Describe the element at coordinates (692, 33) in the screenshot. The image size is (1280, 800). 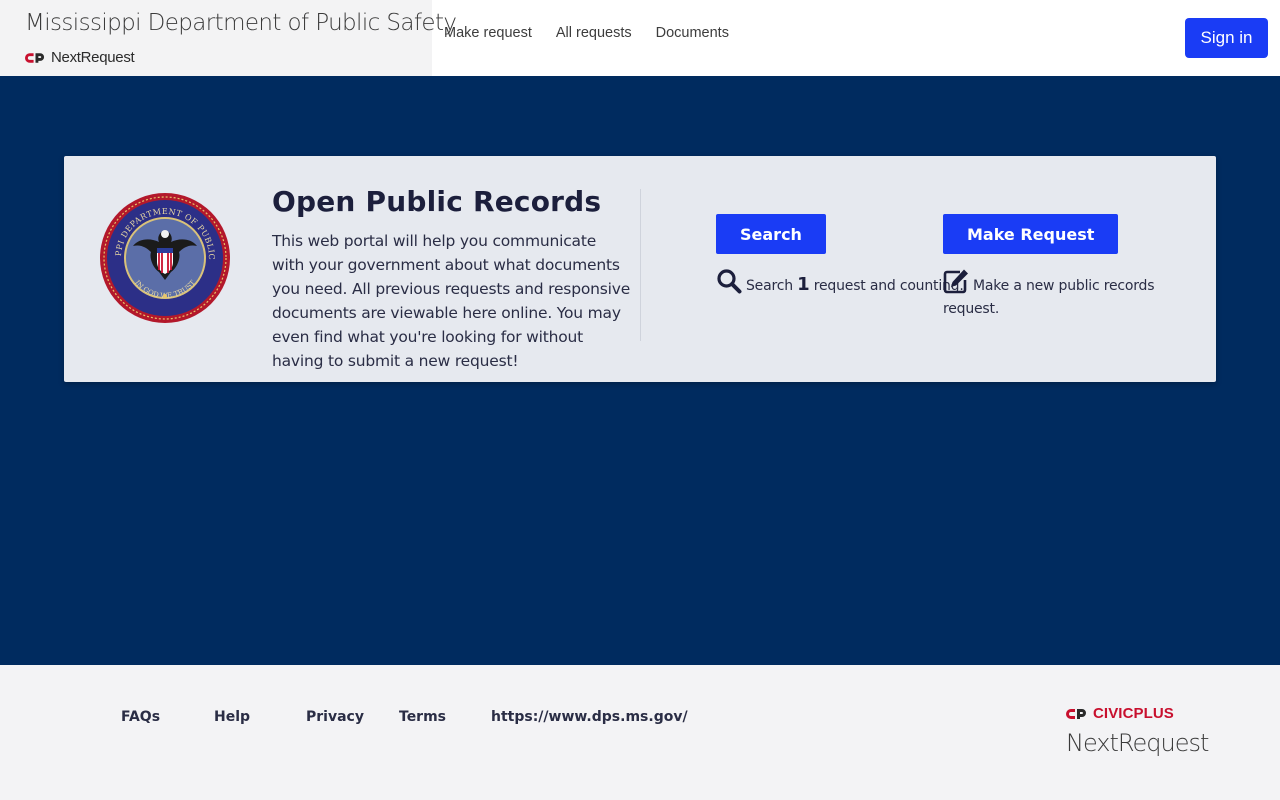
I see `nav-documents: Documents` at that location.